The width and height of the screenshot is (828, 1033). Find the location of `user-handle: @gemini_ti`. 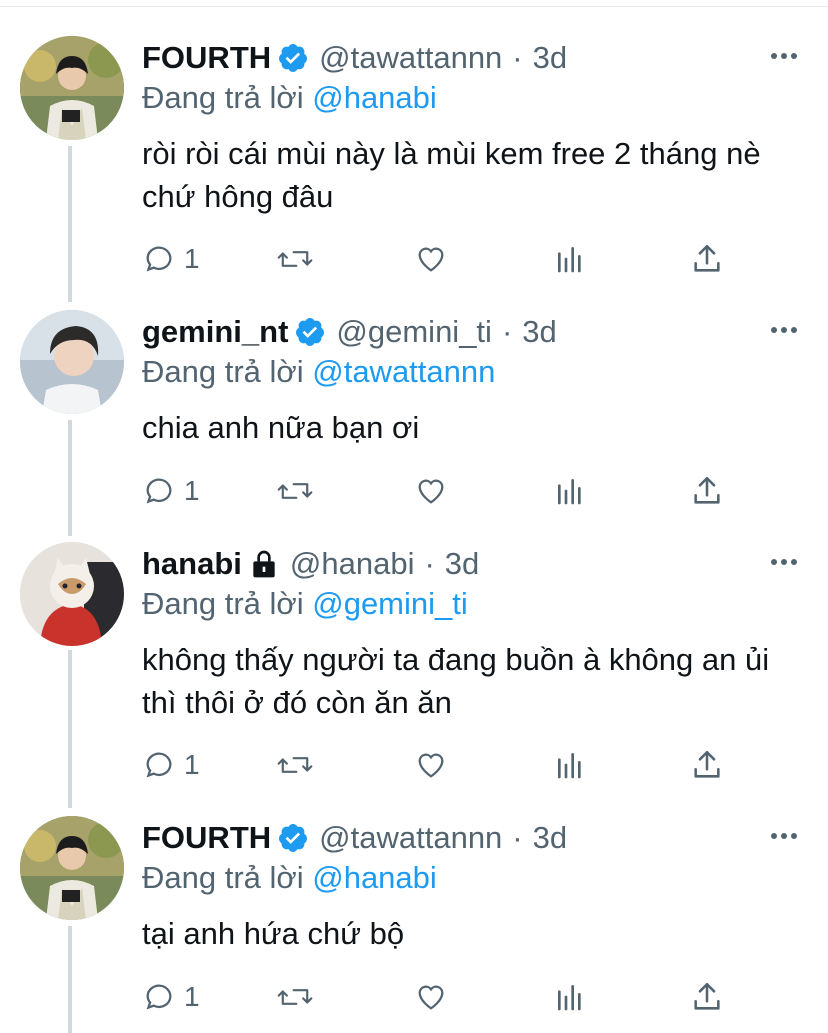

user-handle: @gemini_ti is located at coordinates (414, 332).